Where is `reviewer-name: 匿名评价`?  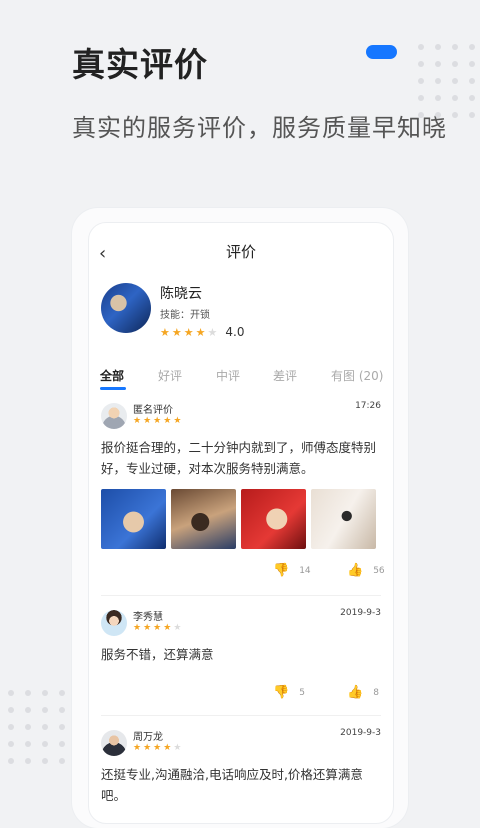 reviewer-name: 匿名评价 is located at coordinates (153, 410).